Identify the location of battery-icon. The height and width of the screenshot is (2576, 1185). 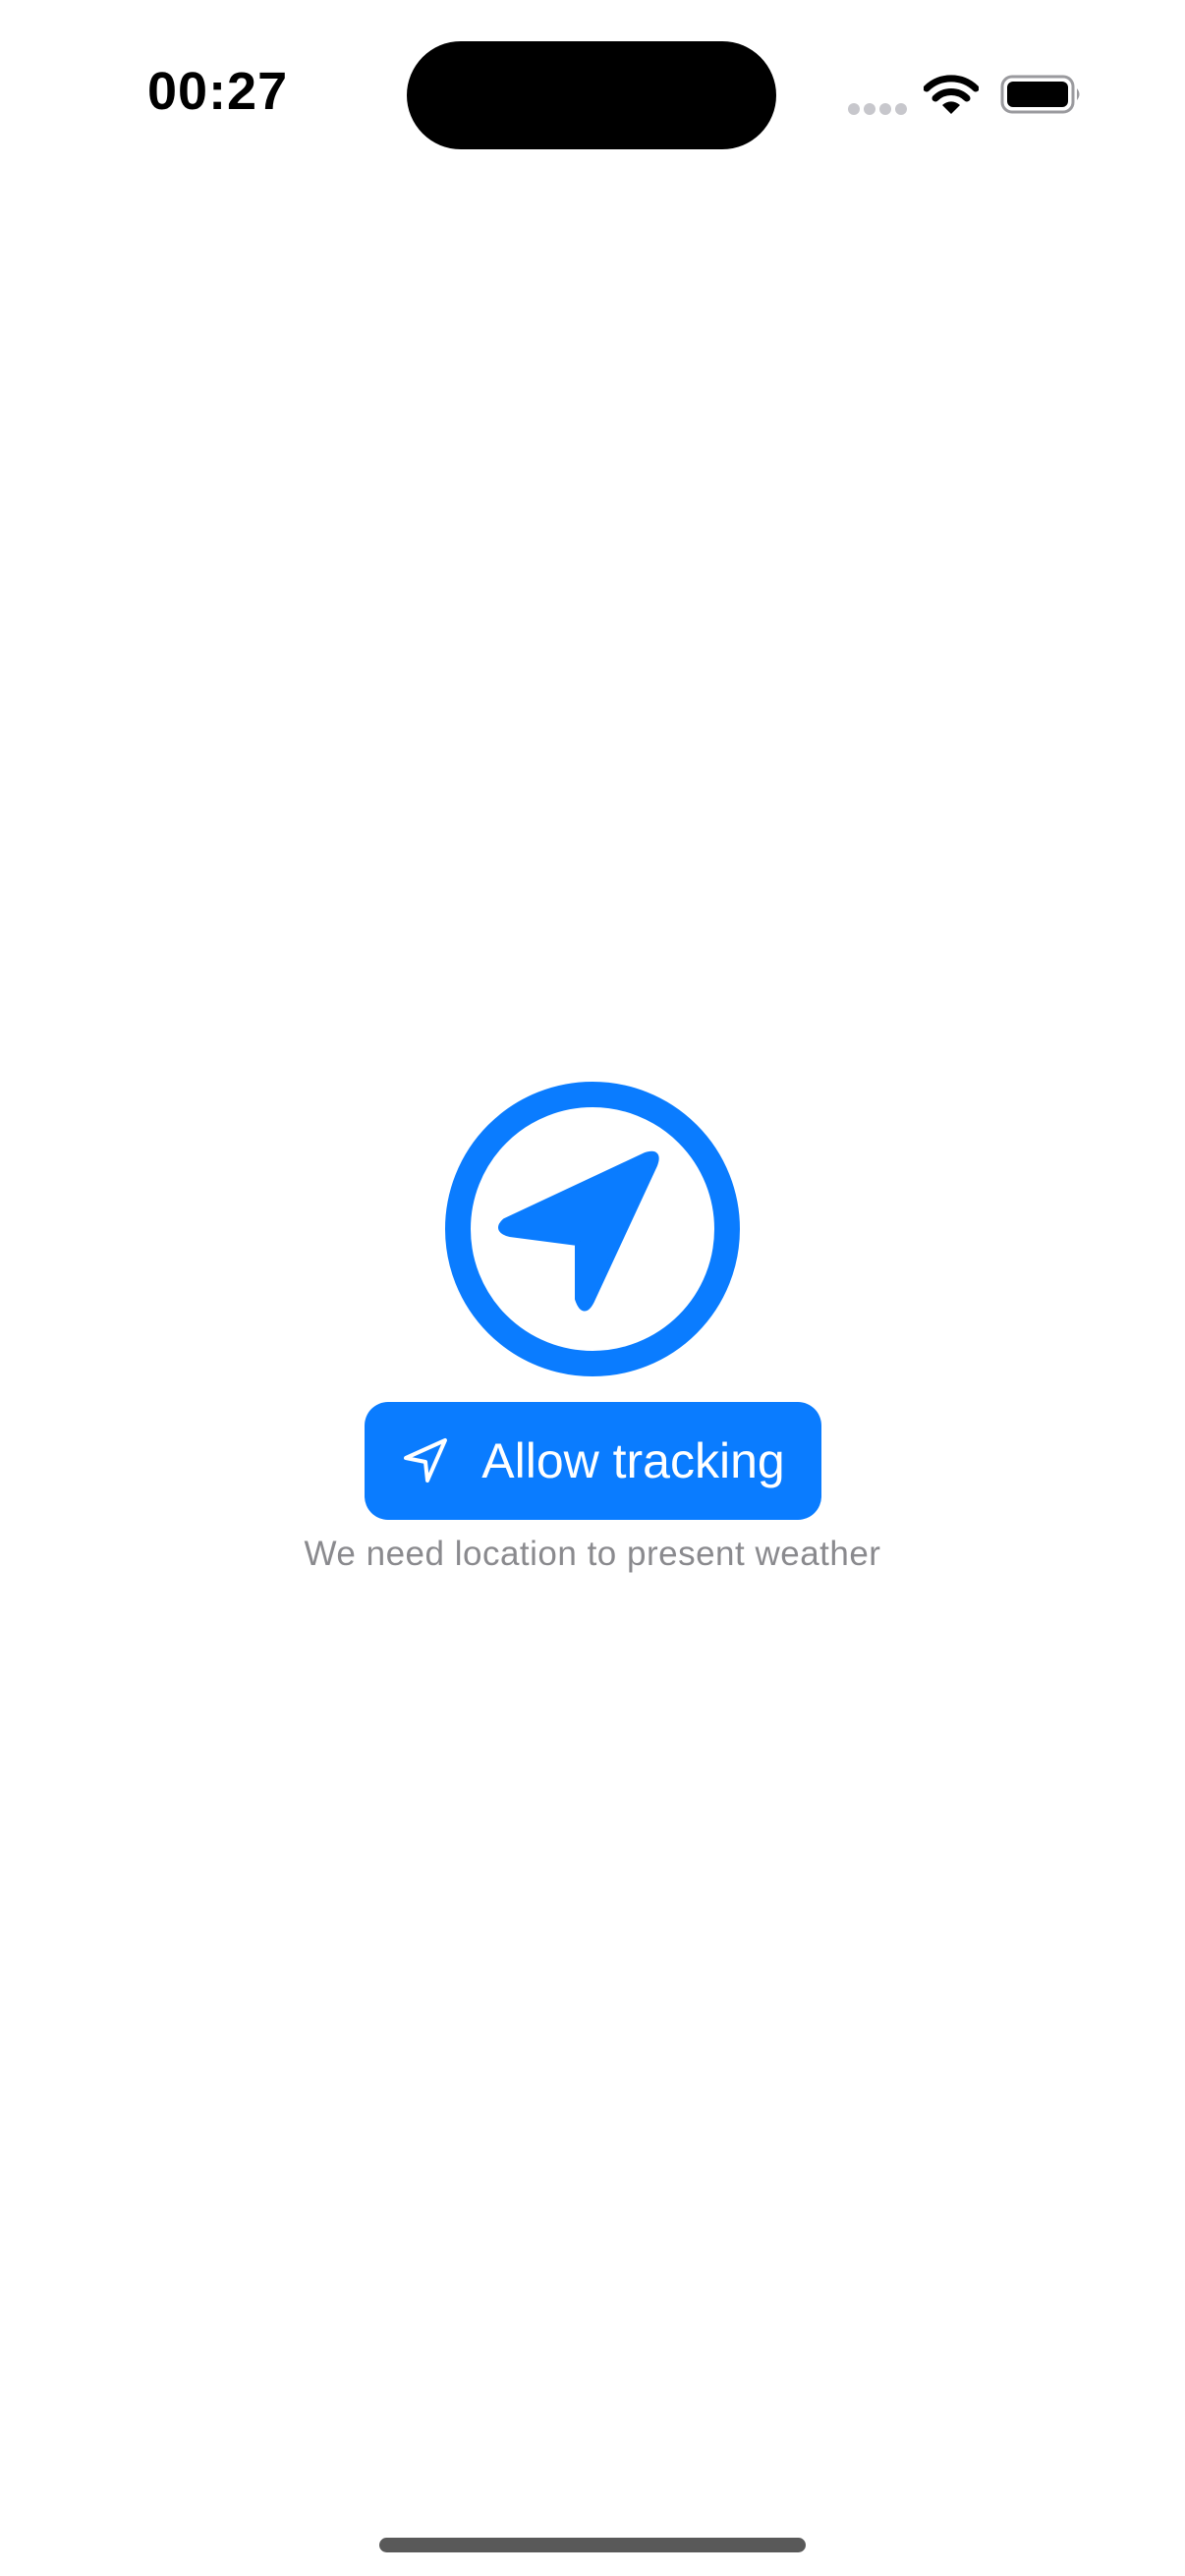
(1040, 94).